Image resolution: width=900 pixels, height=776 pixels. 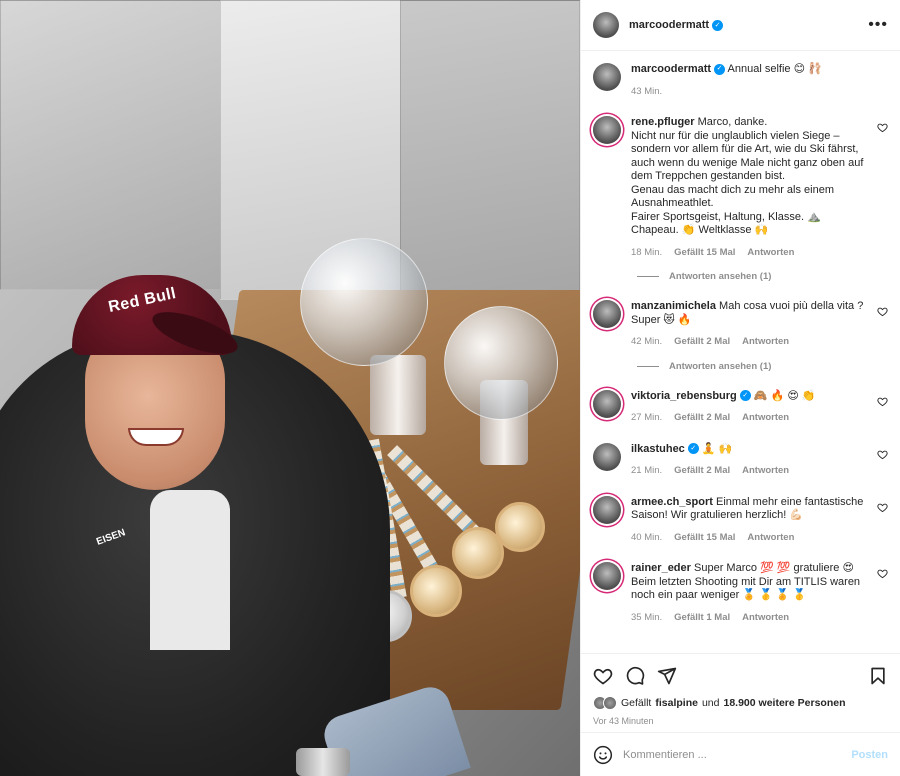 What do you see at coordinates (646, 253) in the screenshot?
I see `comment-time: 18 Min.` at bounding box center [646, 253].